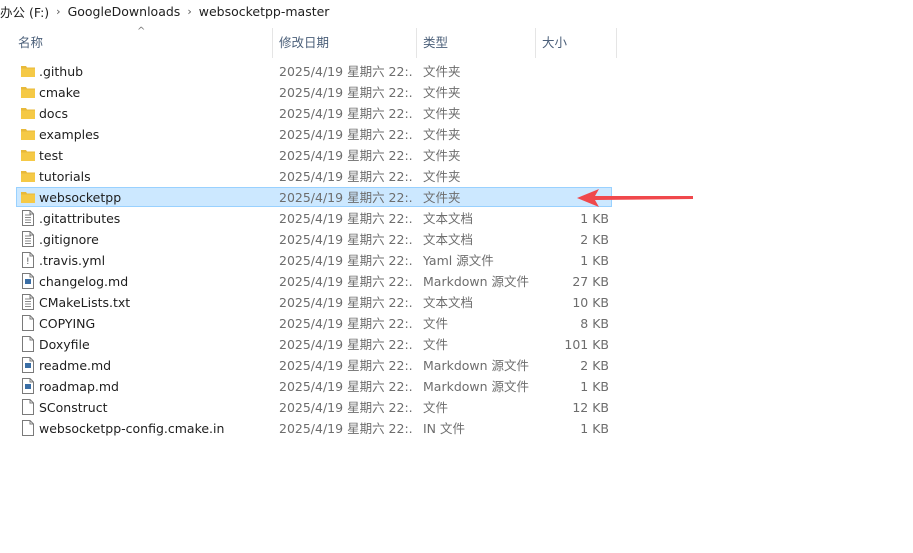  What do you see at coordinates (456, 407) in the screenshot?
I see `file-row-sconstruct: SConstruct 2025/4/19 星期六 22:... 文件 12 KB` at bounding box center [456, 407].